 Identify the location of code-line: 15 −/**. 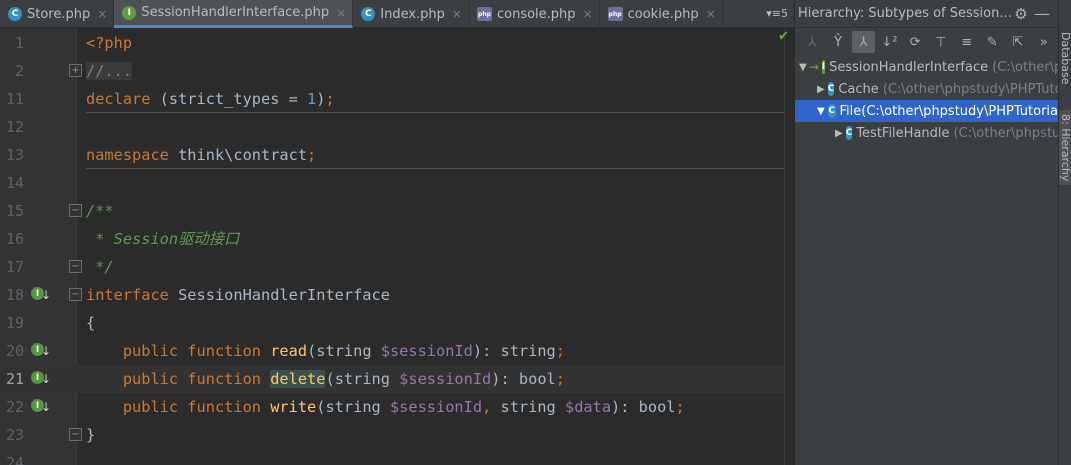
(393, 211).